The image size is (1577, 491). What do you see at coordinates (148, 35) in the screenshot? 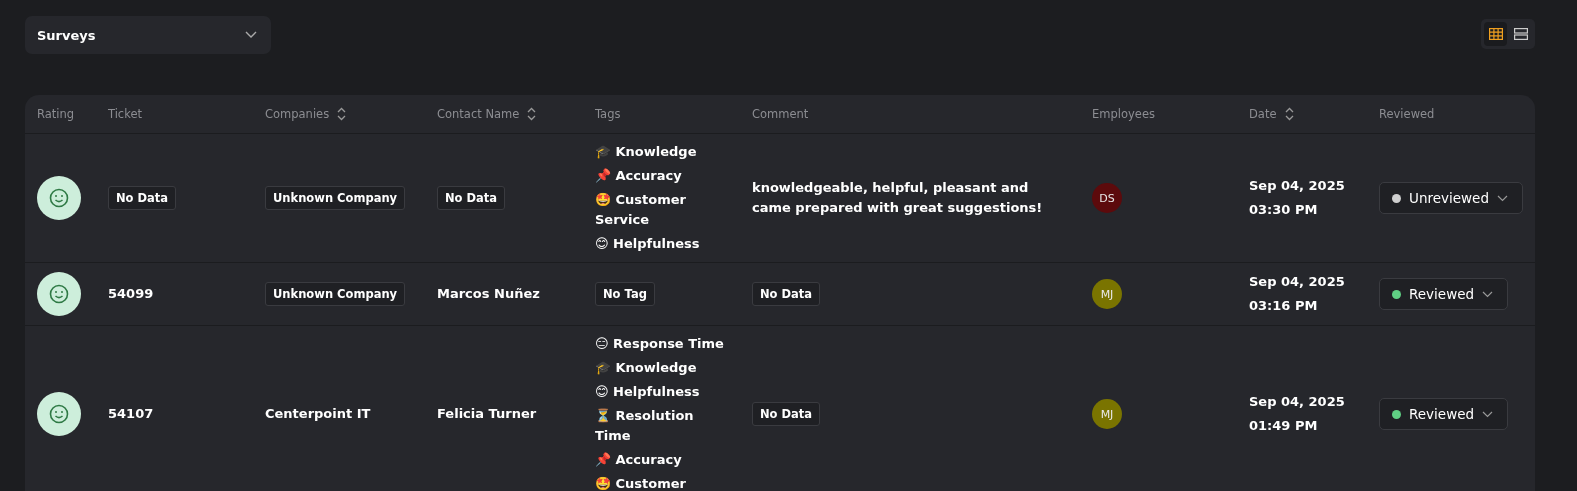
I see `survey-dropdown: Surveys` at bounding box center [148, 35].